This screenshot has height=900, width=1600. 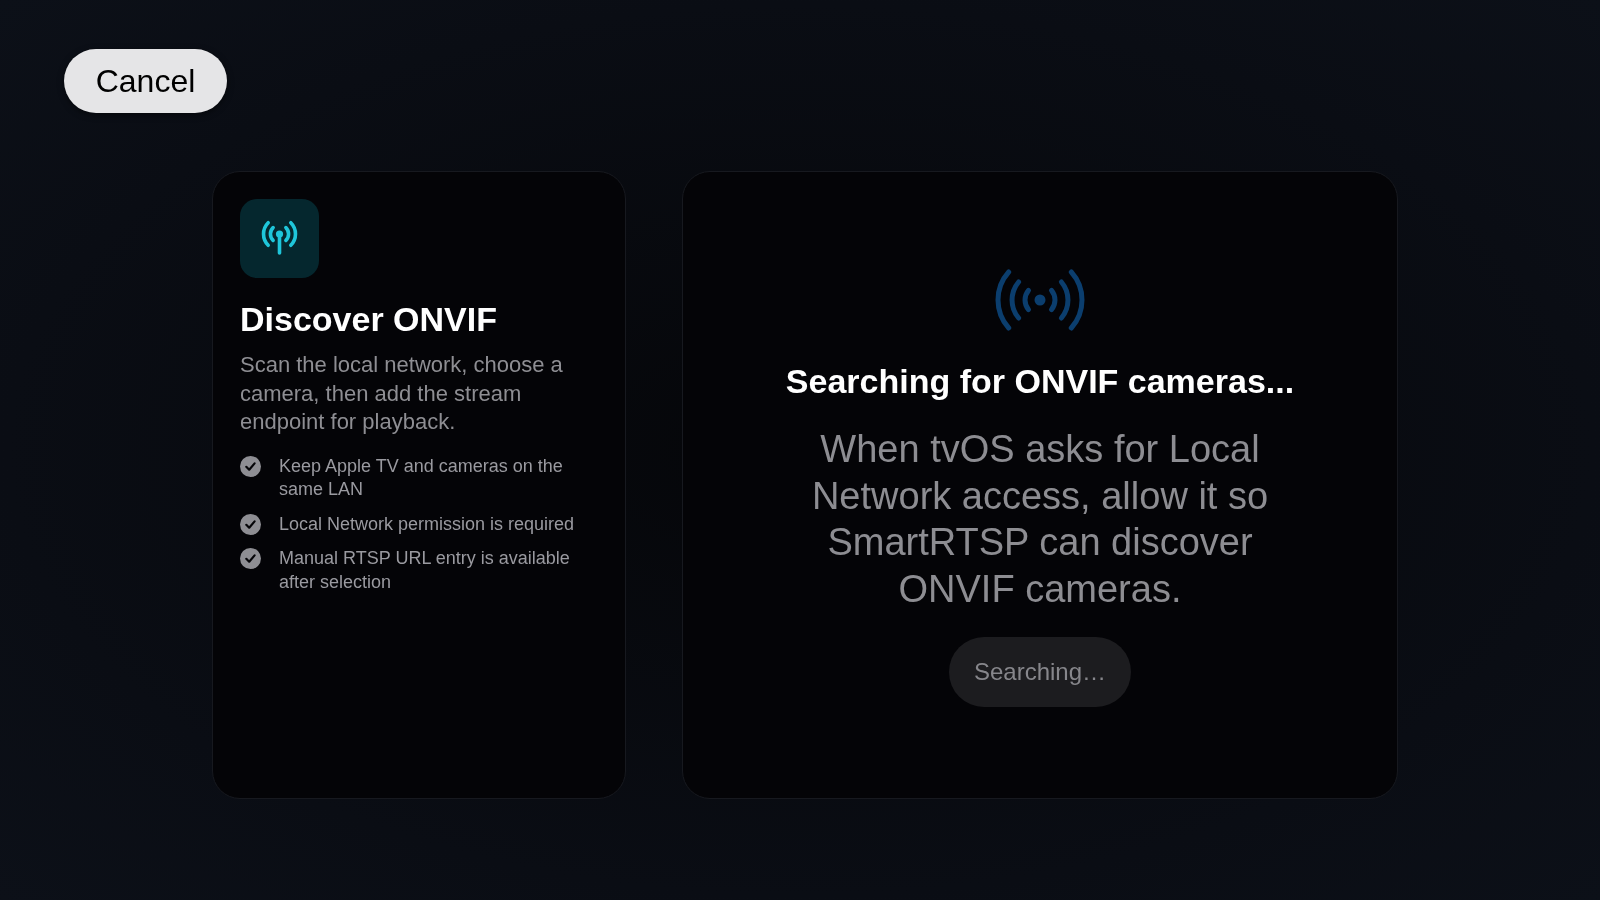 I want to click on cancel-button: Cancel, so click(x=145, y=81).